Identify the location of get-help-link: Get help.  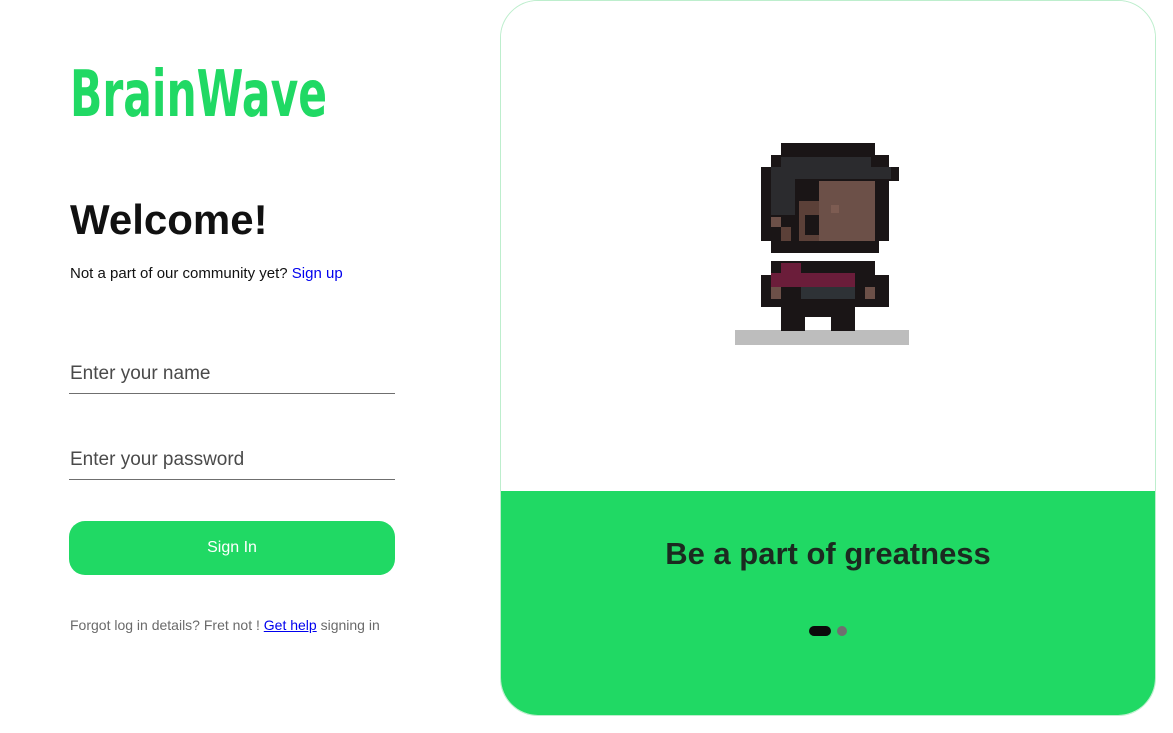
(290, 625).